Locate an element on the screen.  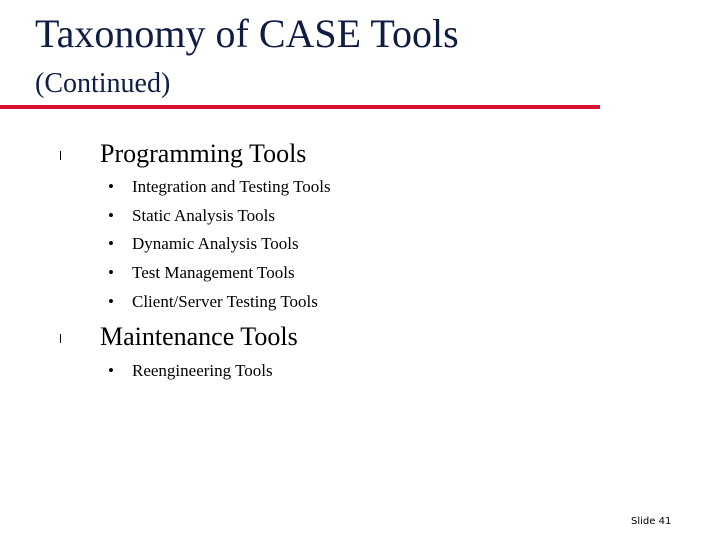
list-item-text: Integration and Testing Tools is located at coordinates (231, 186).